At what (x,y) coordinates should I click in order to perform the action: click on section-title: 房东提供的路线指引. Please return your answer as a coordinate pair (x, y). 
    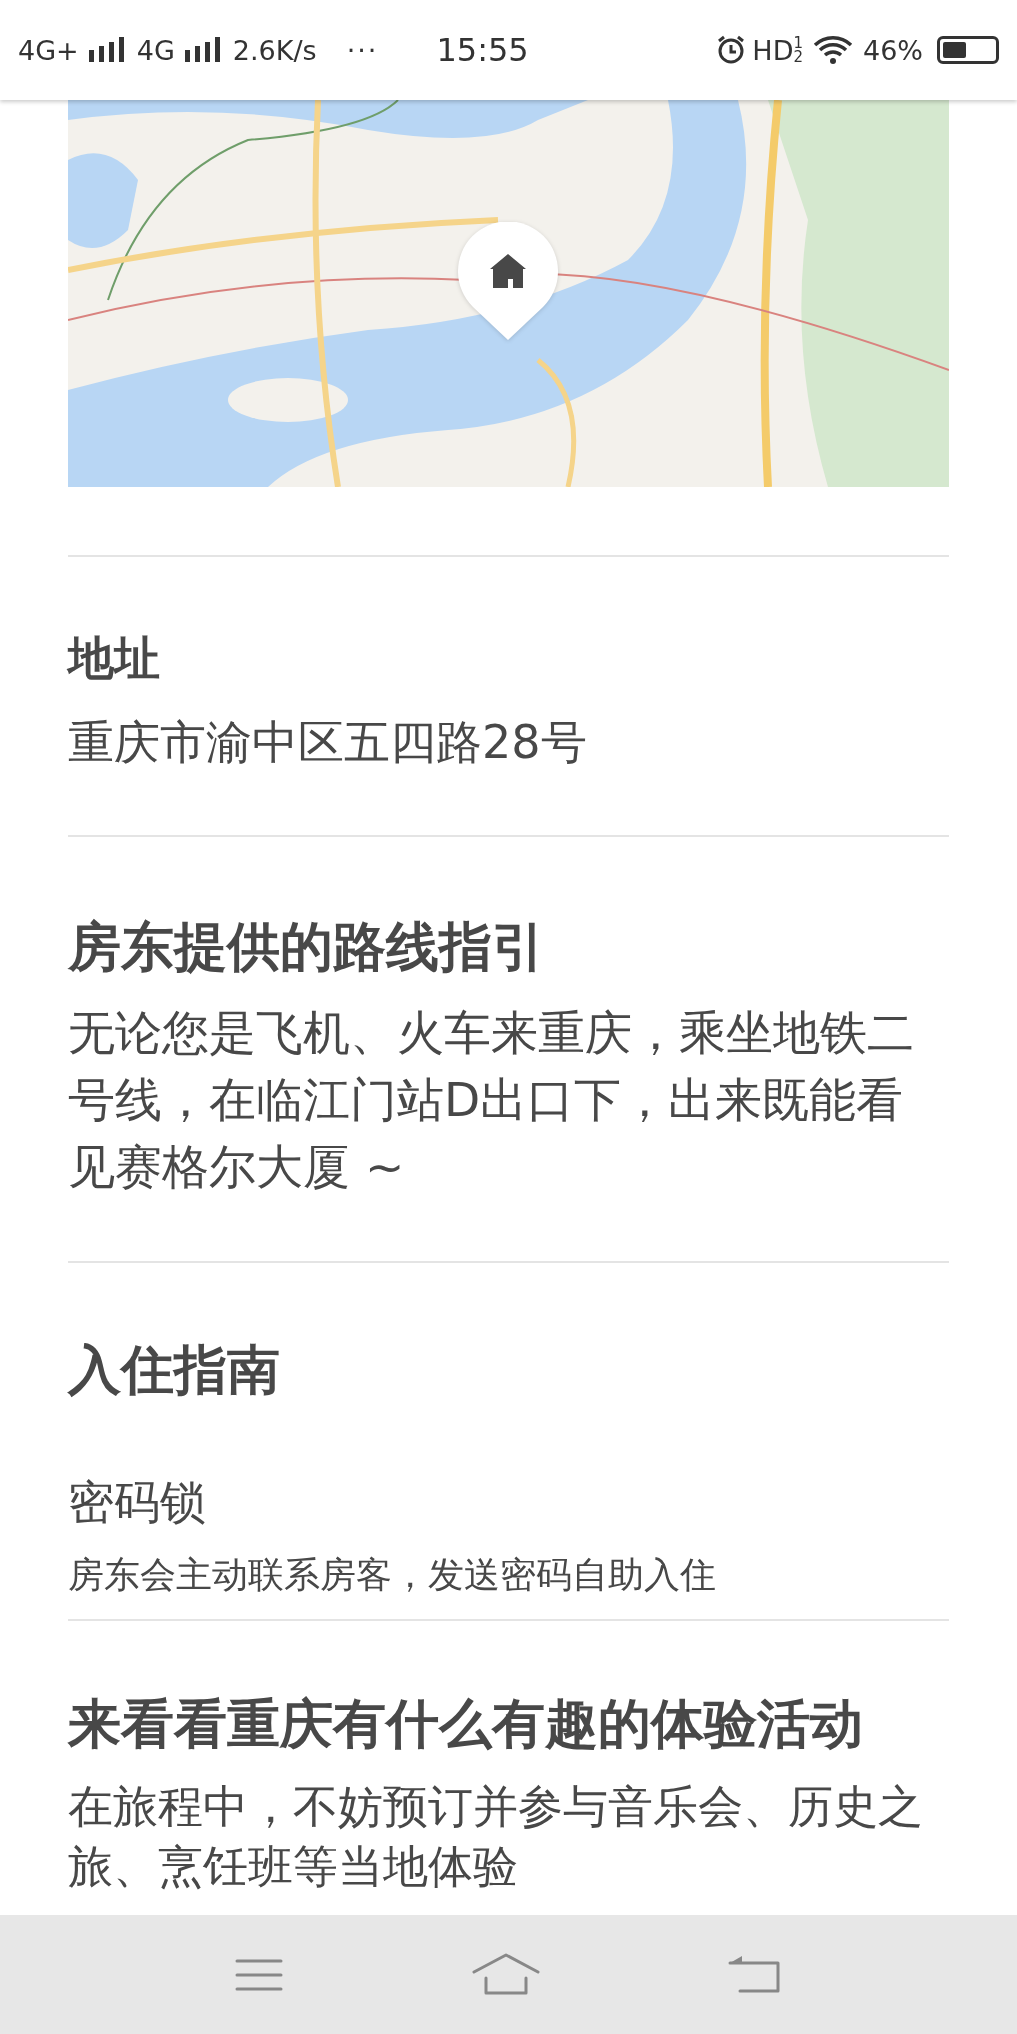
    Looking at the image, I should click on (307, 947).